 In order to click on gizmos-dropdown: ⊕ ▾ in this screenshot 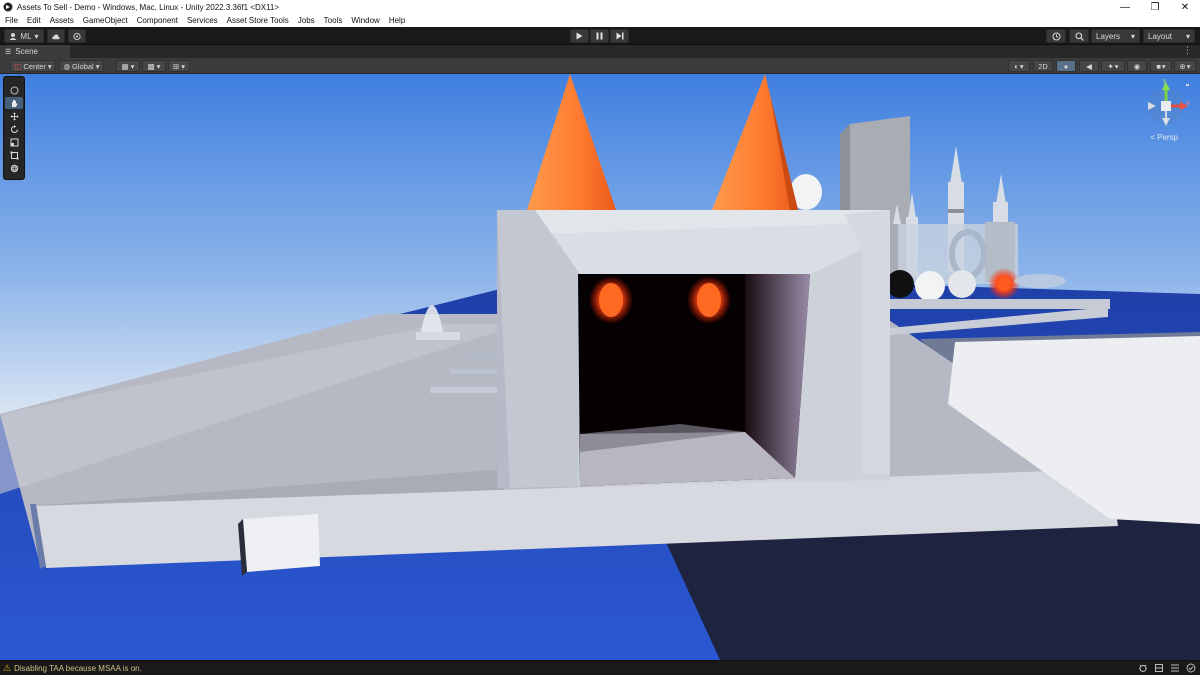, I will do `click(1185, 66)`.